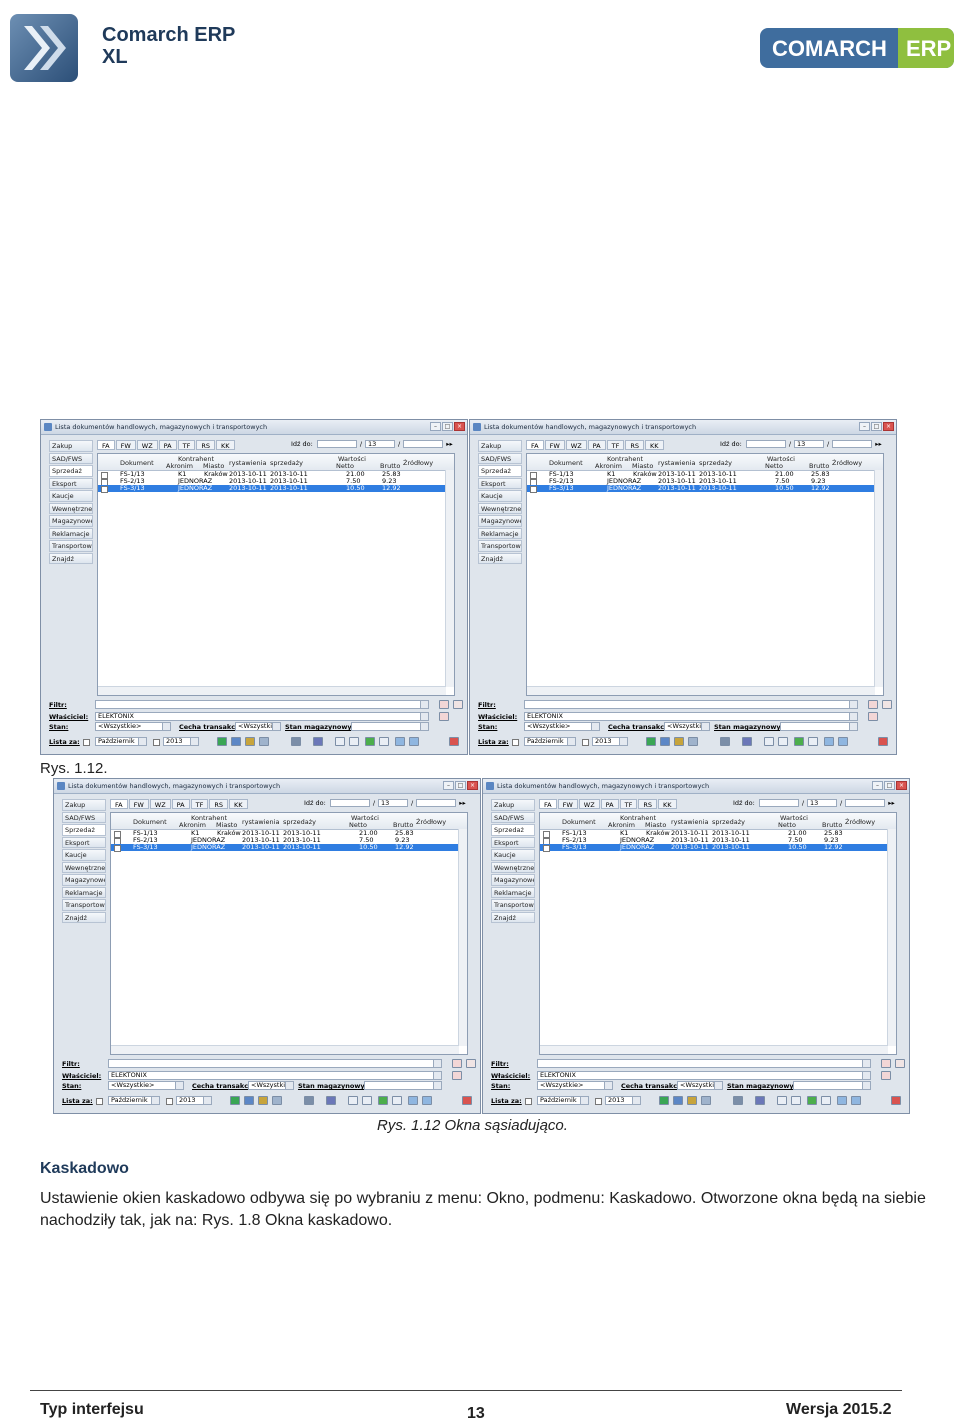 Image resolution: width=960 pixels, height=1423 pixels. What do you see at coordinates (700, 1085) in the screenshot?
I see `transaction-feature-select: <Wszystkie>` at bounding box center [700, 1085].